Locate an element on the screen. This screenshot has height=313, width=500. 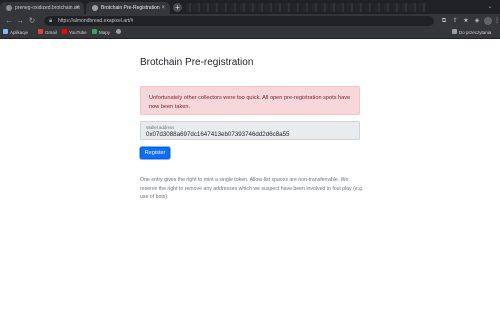
browser-tab-active: Brotchain Pre-Registration × is located at coordinates (128, 8).